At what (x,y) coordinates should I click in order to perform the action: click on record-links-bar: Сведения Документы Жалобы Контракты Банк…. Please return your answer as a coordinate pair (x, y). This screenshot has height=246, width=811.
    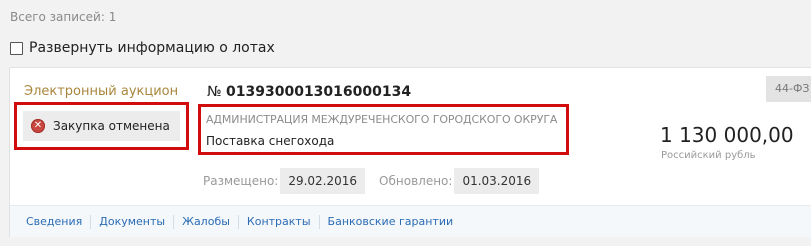
    Looking at the image, I should click on (410, 221).